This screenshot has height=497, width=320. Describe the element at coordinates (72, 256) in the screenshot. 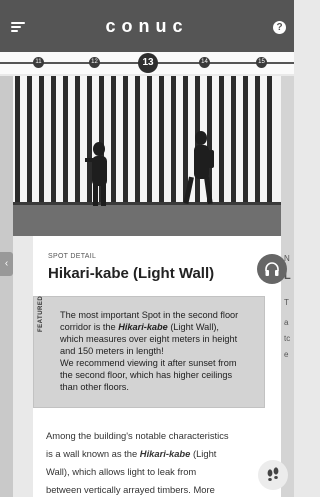

I see `spot-detail-label: SPOT DETAIL` at that location.